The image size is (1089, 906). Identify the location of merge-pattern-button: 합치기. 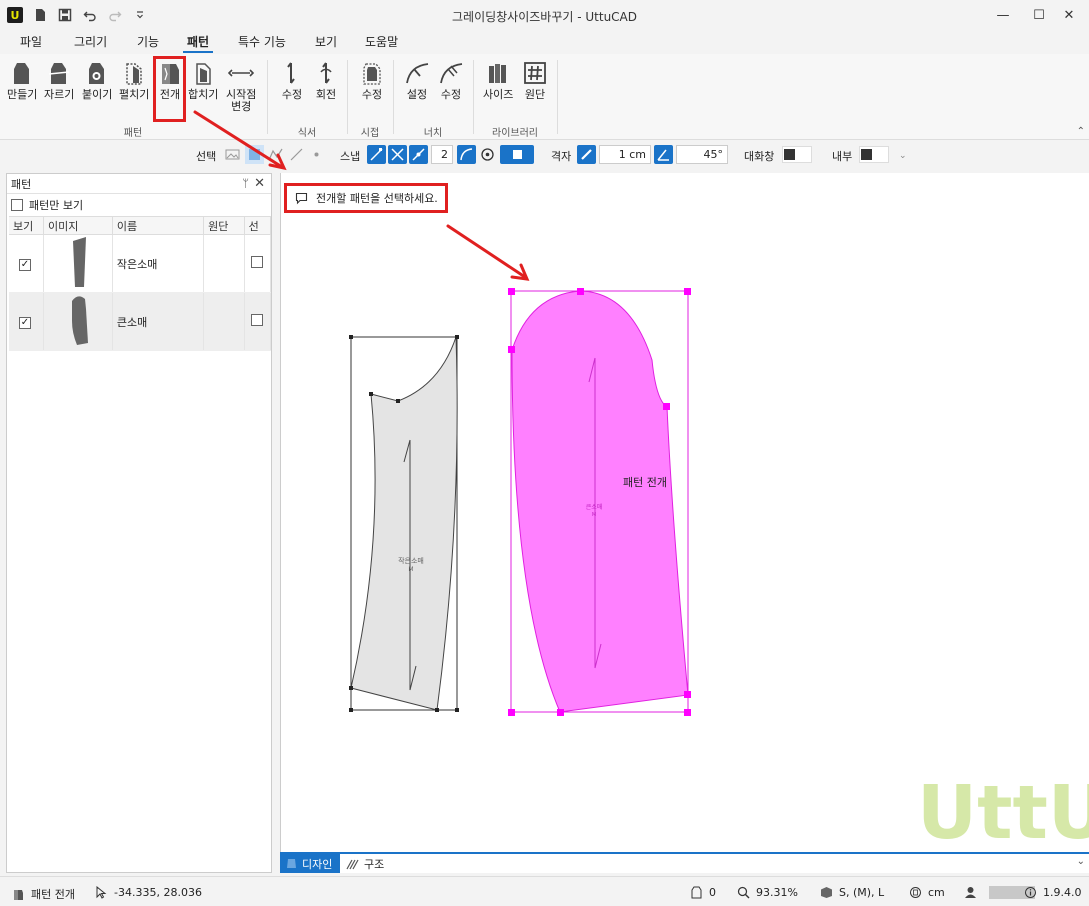
(203, 80).